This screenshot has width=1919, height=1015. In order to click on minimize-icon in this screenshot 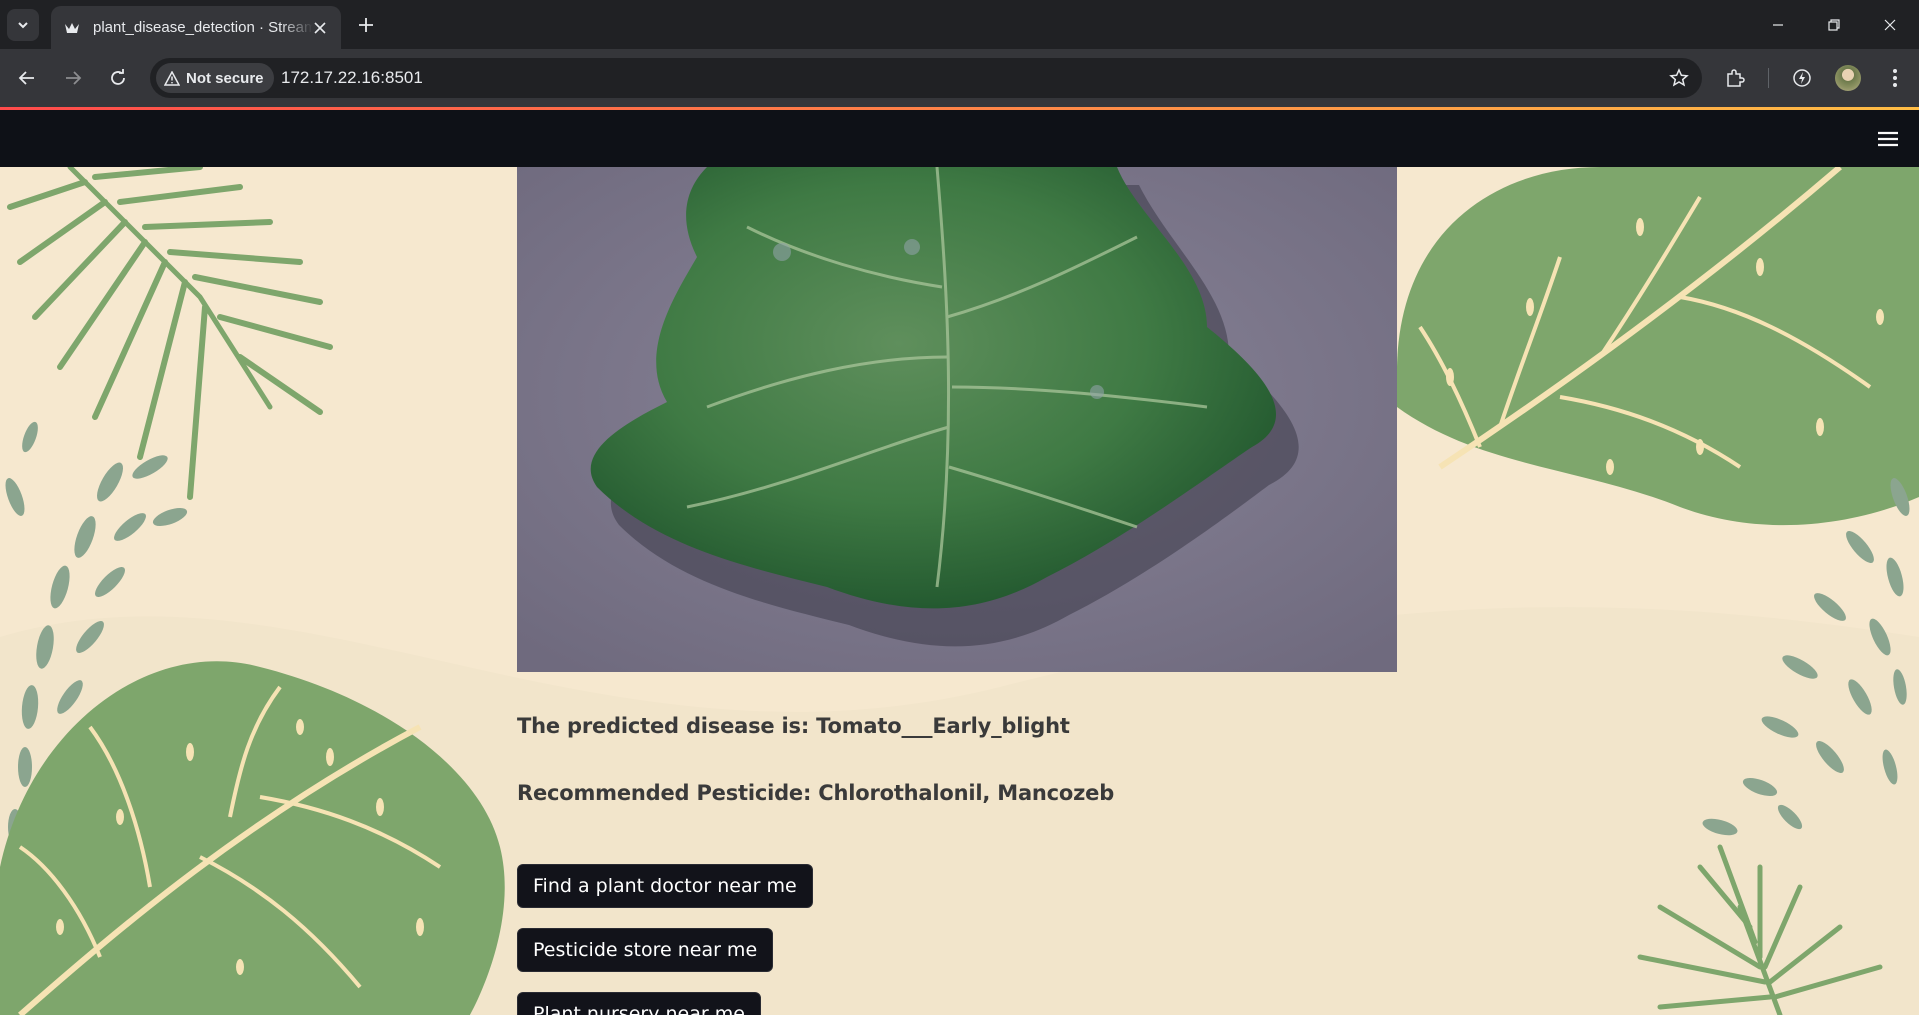, I will do `click(1778, 24)`.